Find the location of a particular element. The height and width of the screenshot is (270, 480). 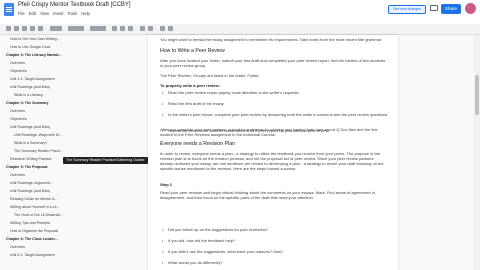

bold-label: To properly write a peer review: is located at coordinates (190, 85).